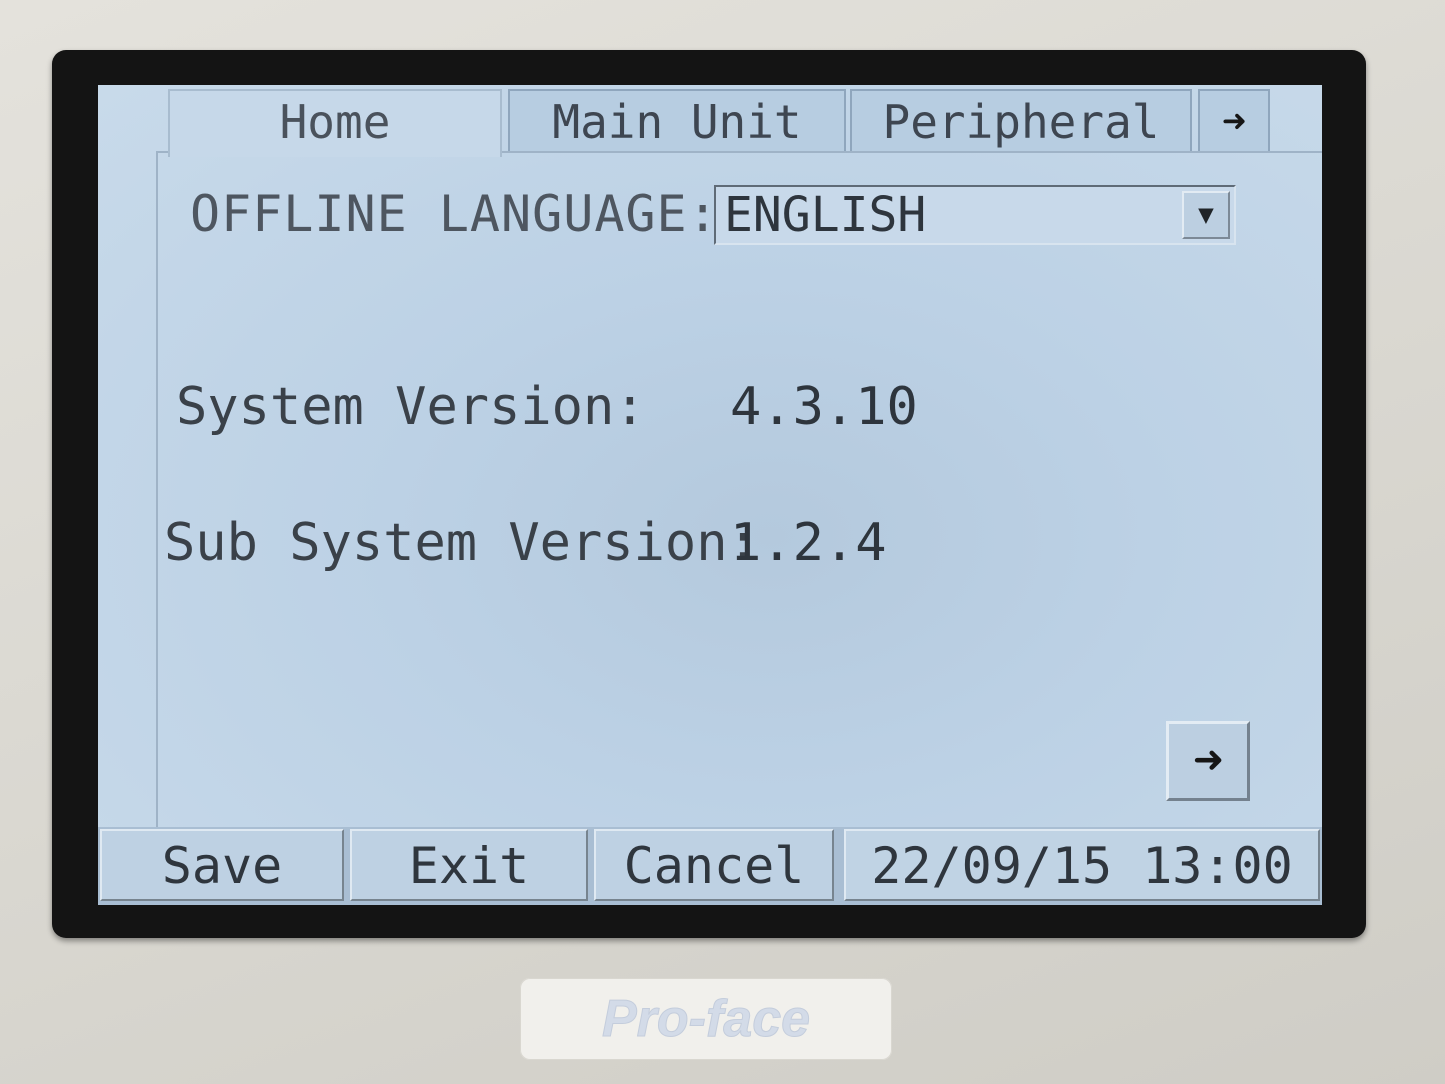  I want to click on system-version-label: System Version:, so click(411, 407).